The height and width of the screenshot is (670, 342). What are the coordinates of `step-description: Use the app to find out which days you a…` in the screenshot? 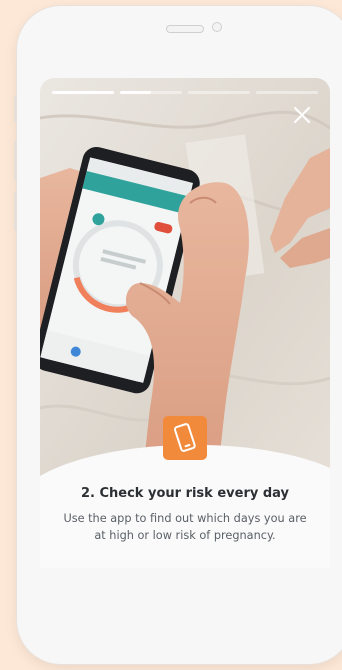 It's located at (185, 527).